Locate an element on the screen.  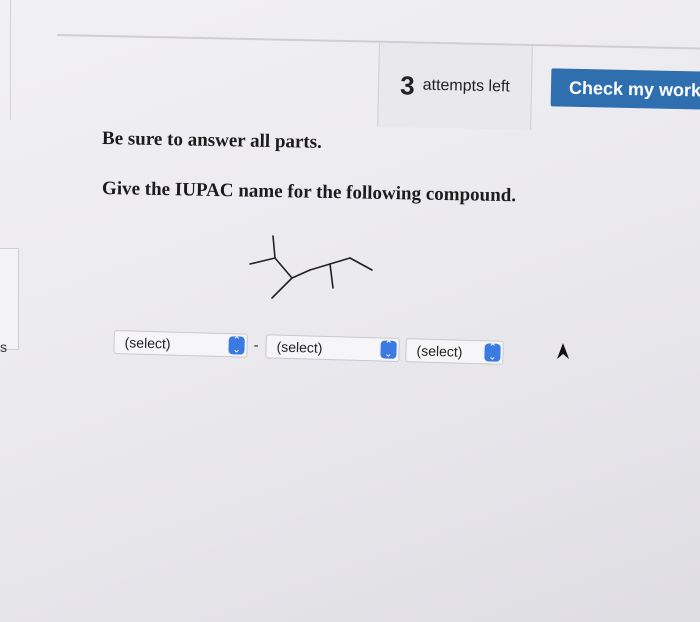
left-panel-edge is located at coordinates (5, 60).